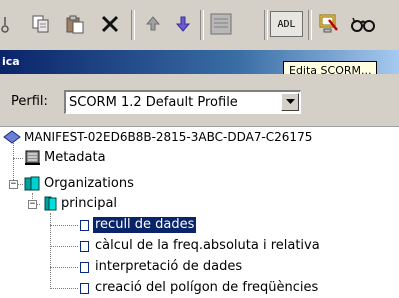 This screenshot has width=399, height=298. What do you see at coordinates (207, 245) in the screenshot?
I see `tree-item-label: càlcul de la freq.absoluta i relativa` at bounding box center [207, 245].